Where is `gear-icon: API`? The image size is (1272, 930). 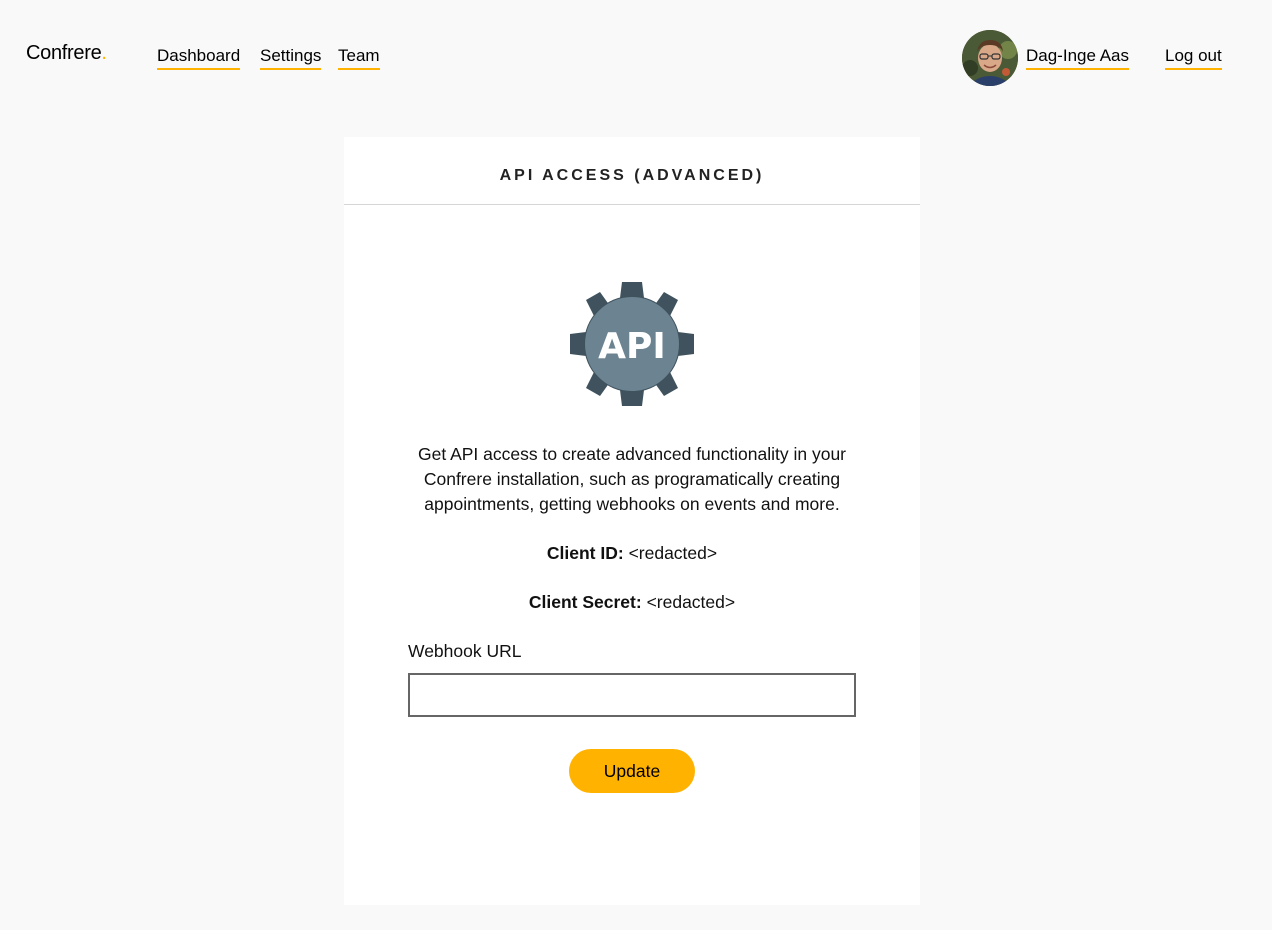 gear-icon: API is located at coordinates (632, 344).